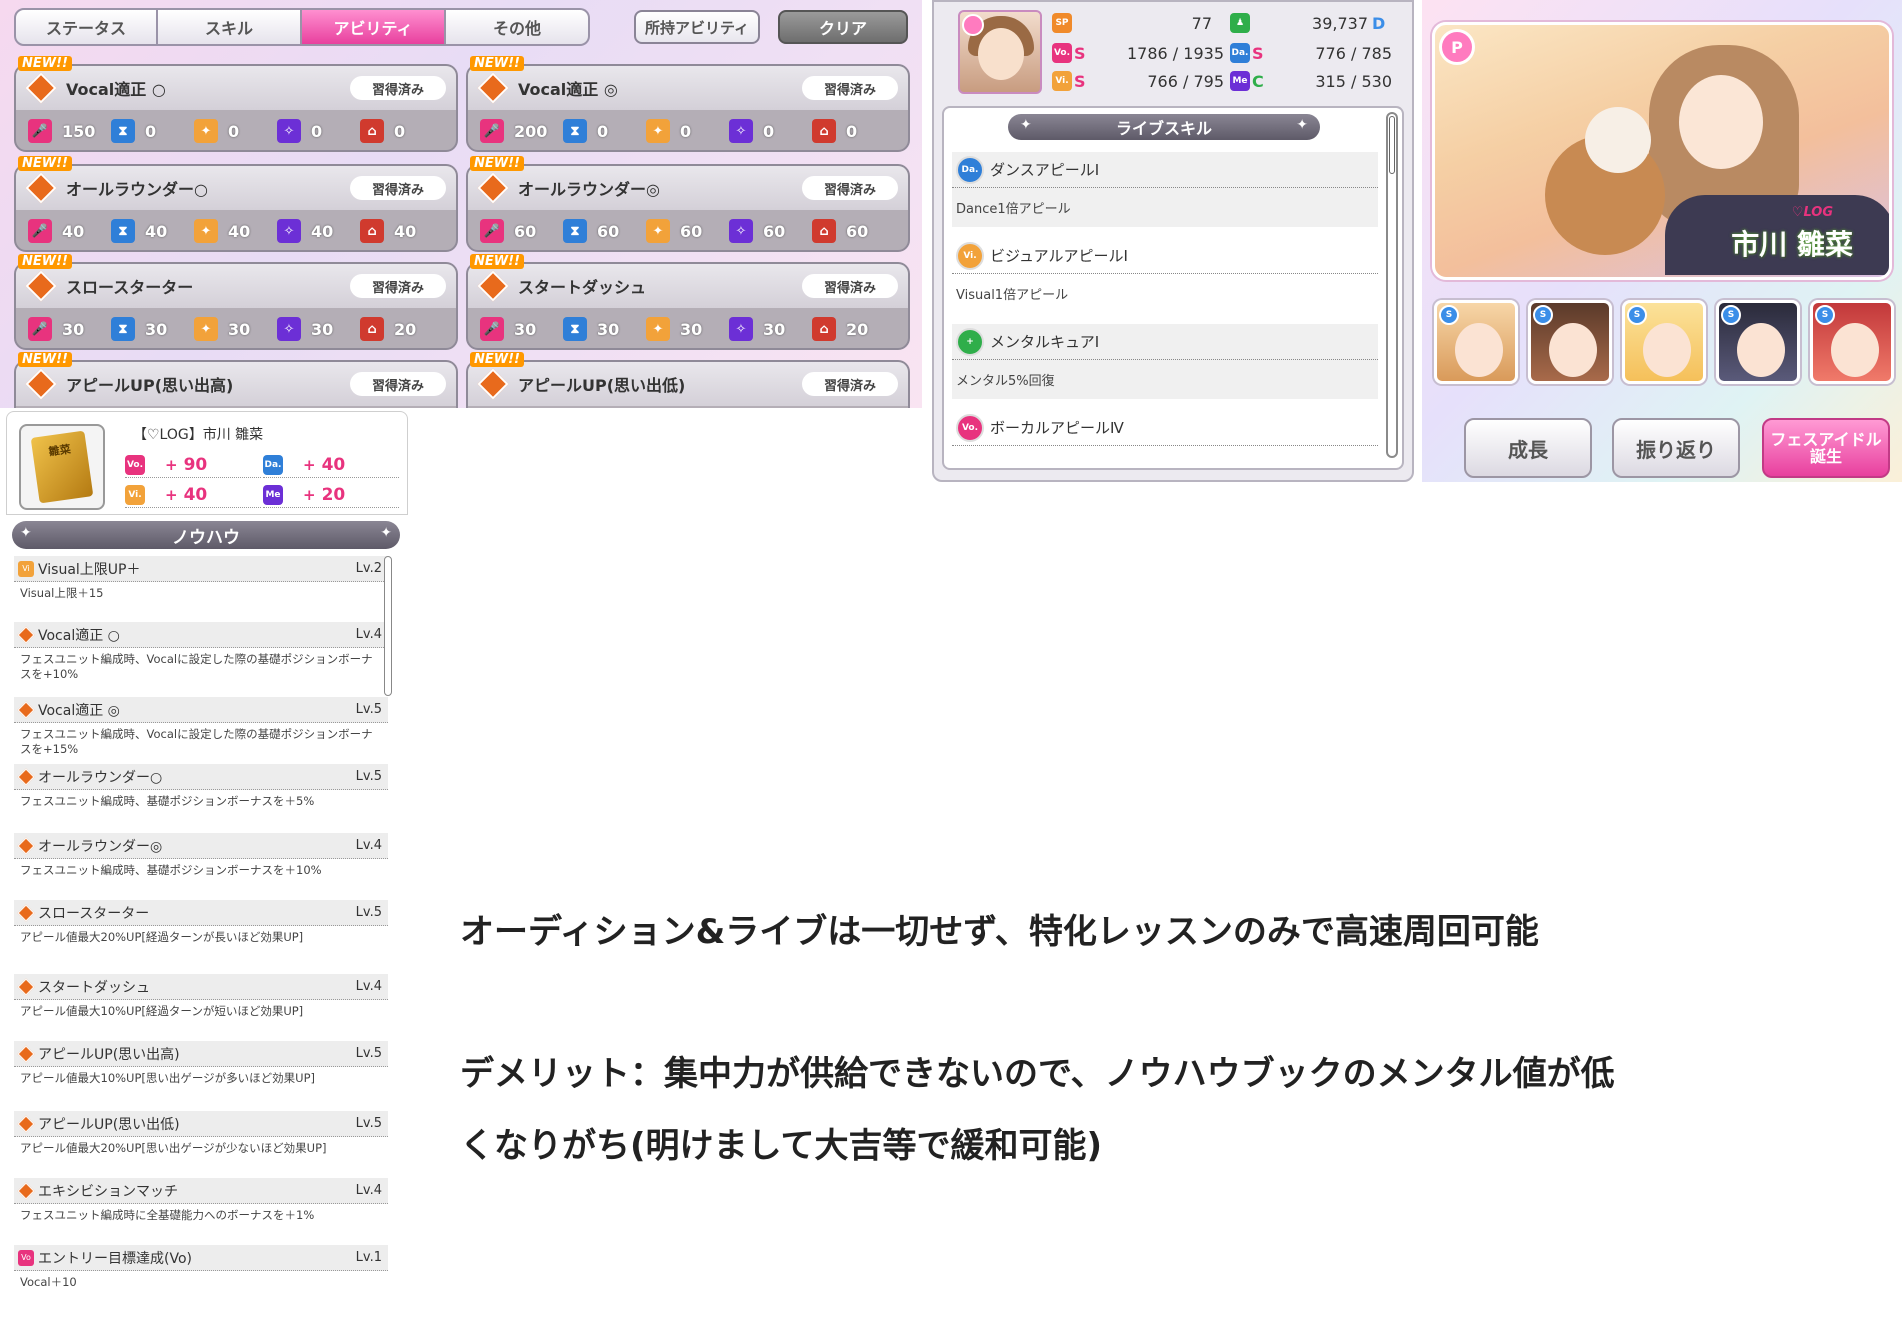 Image resolution: width=1902 pixels, height=1334 pixels. Describe the element at coordinates (1165, 438) in the screenshot. I see `live-skill-item: Vo. ボーカルアピールⅣ` at that location.